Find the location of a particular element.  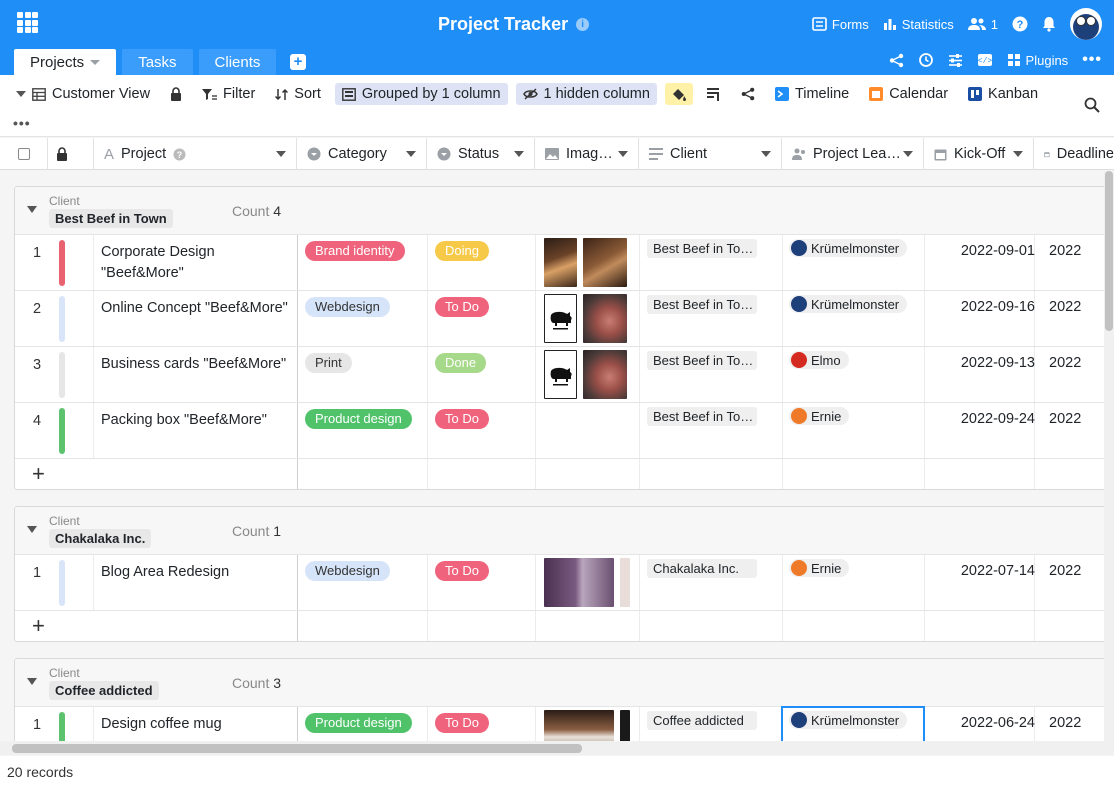

row-height-button is located at coordinates (714, 94).